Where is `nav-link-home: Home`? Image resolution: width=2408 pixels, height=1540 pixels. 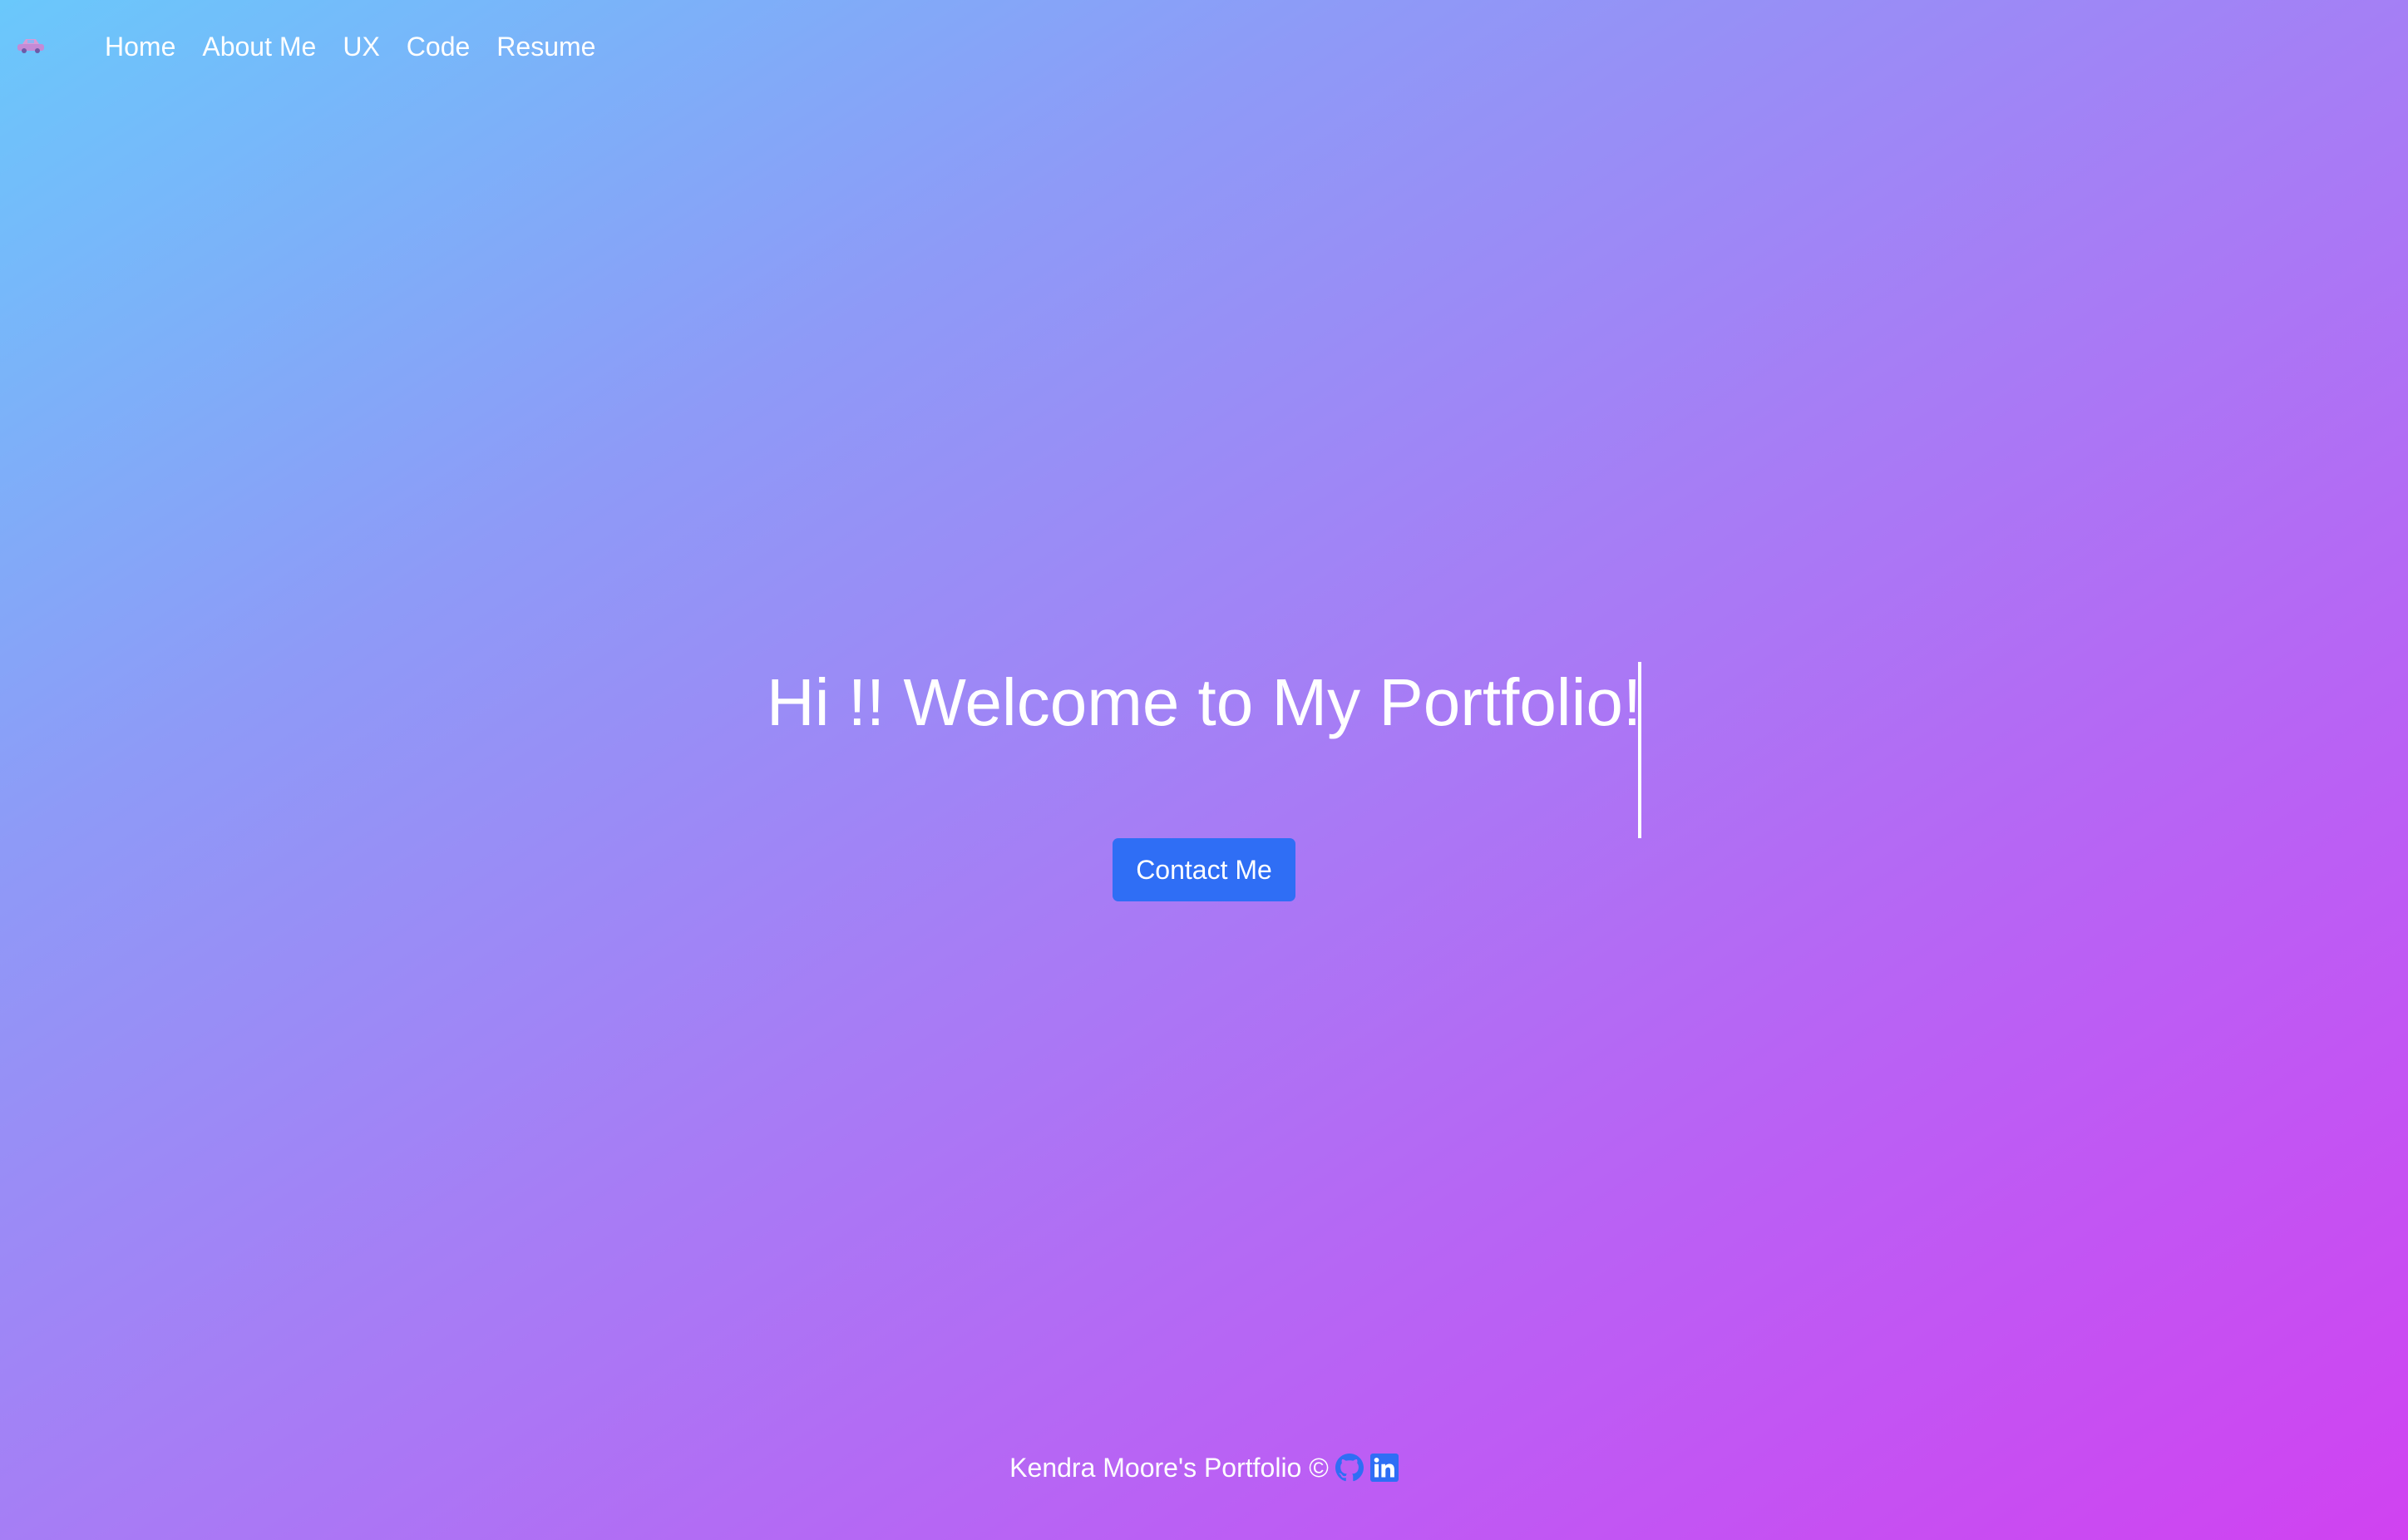
nav-link-home: Home is located at coordinates (140, 47).